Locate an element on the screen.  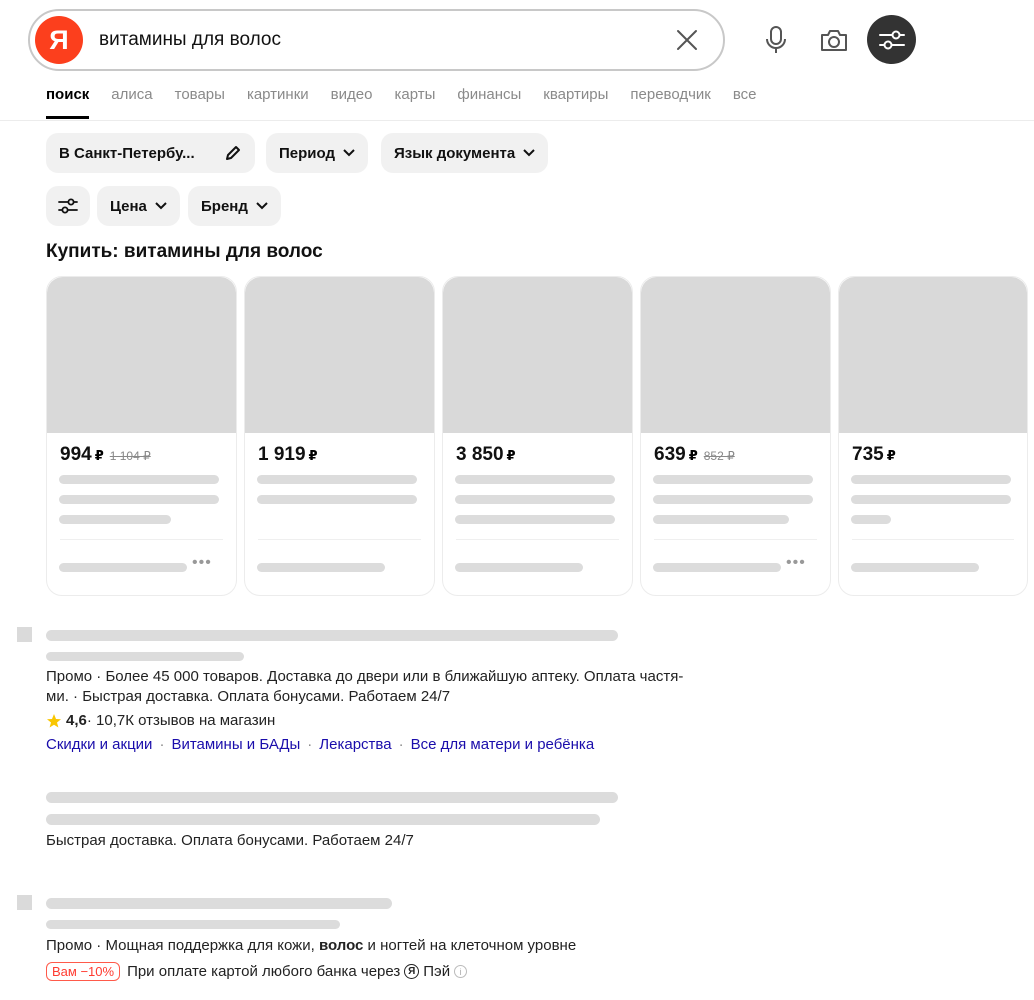
microphone-icon is located at coordinates (776, 39).